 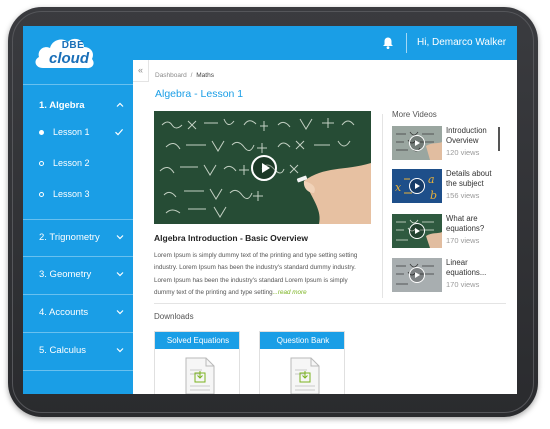 What do you see at coordinates (171, 75) in the screenshot?
I see `breadcrumb-root: Dashboard` at bounding box center [171, 75].